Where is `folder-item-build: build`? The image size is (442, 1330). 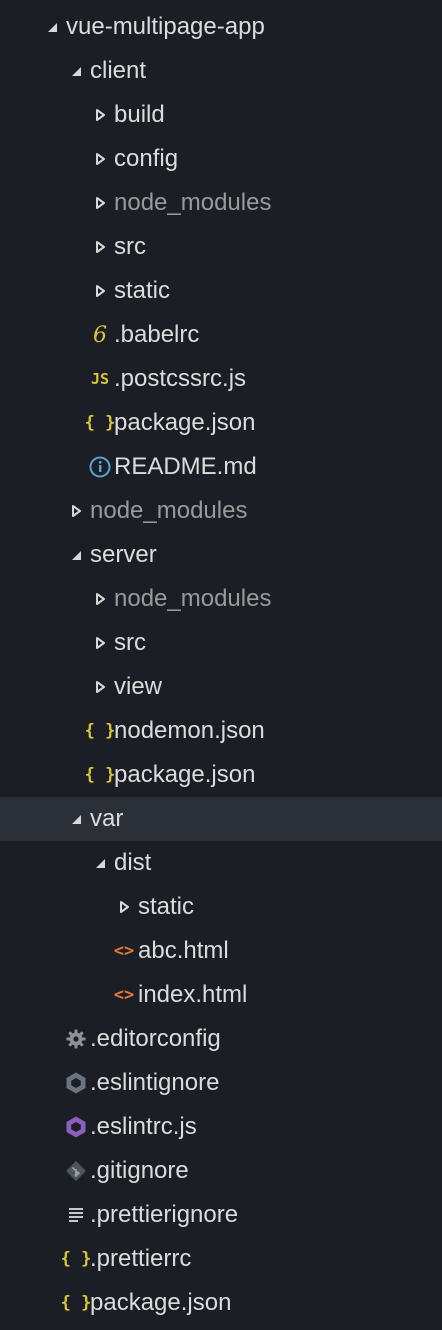 folder-item-build: build is located at coordinates (221, 115).